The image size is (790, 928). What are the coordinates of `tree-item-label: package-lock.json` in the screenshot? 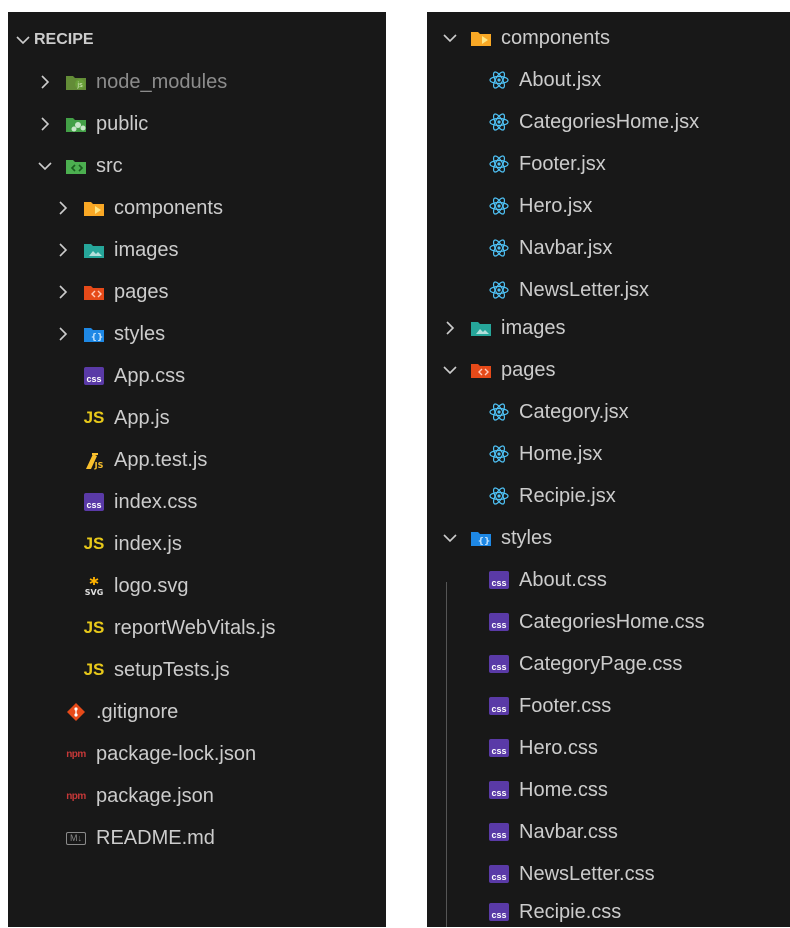 It's located at (176, 753).